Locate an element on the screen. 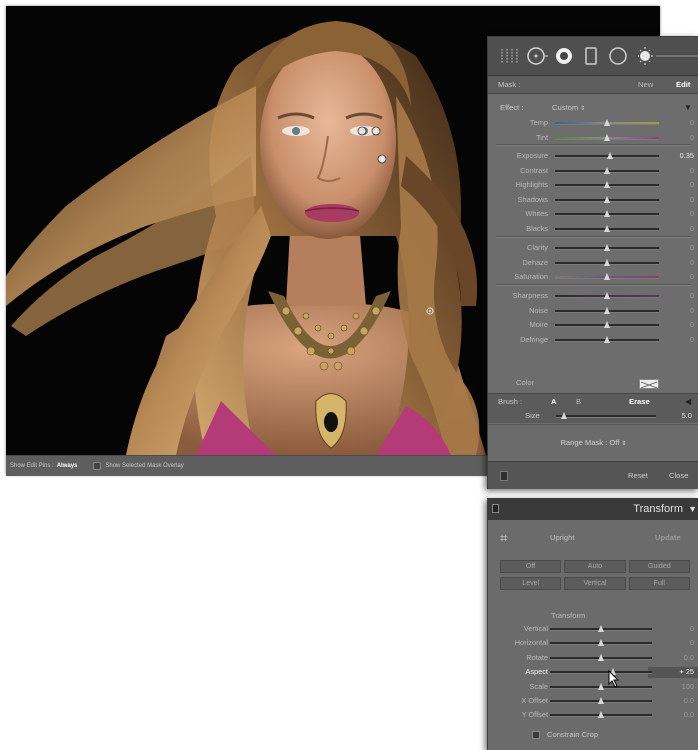 The image size is (698, 750). close-button: Close is located at coordinates (678, 475).